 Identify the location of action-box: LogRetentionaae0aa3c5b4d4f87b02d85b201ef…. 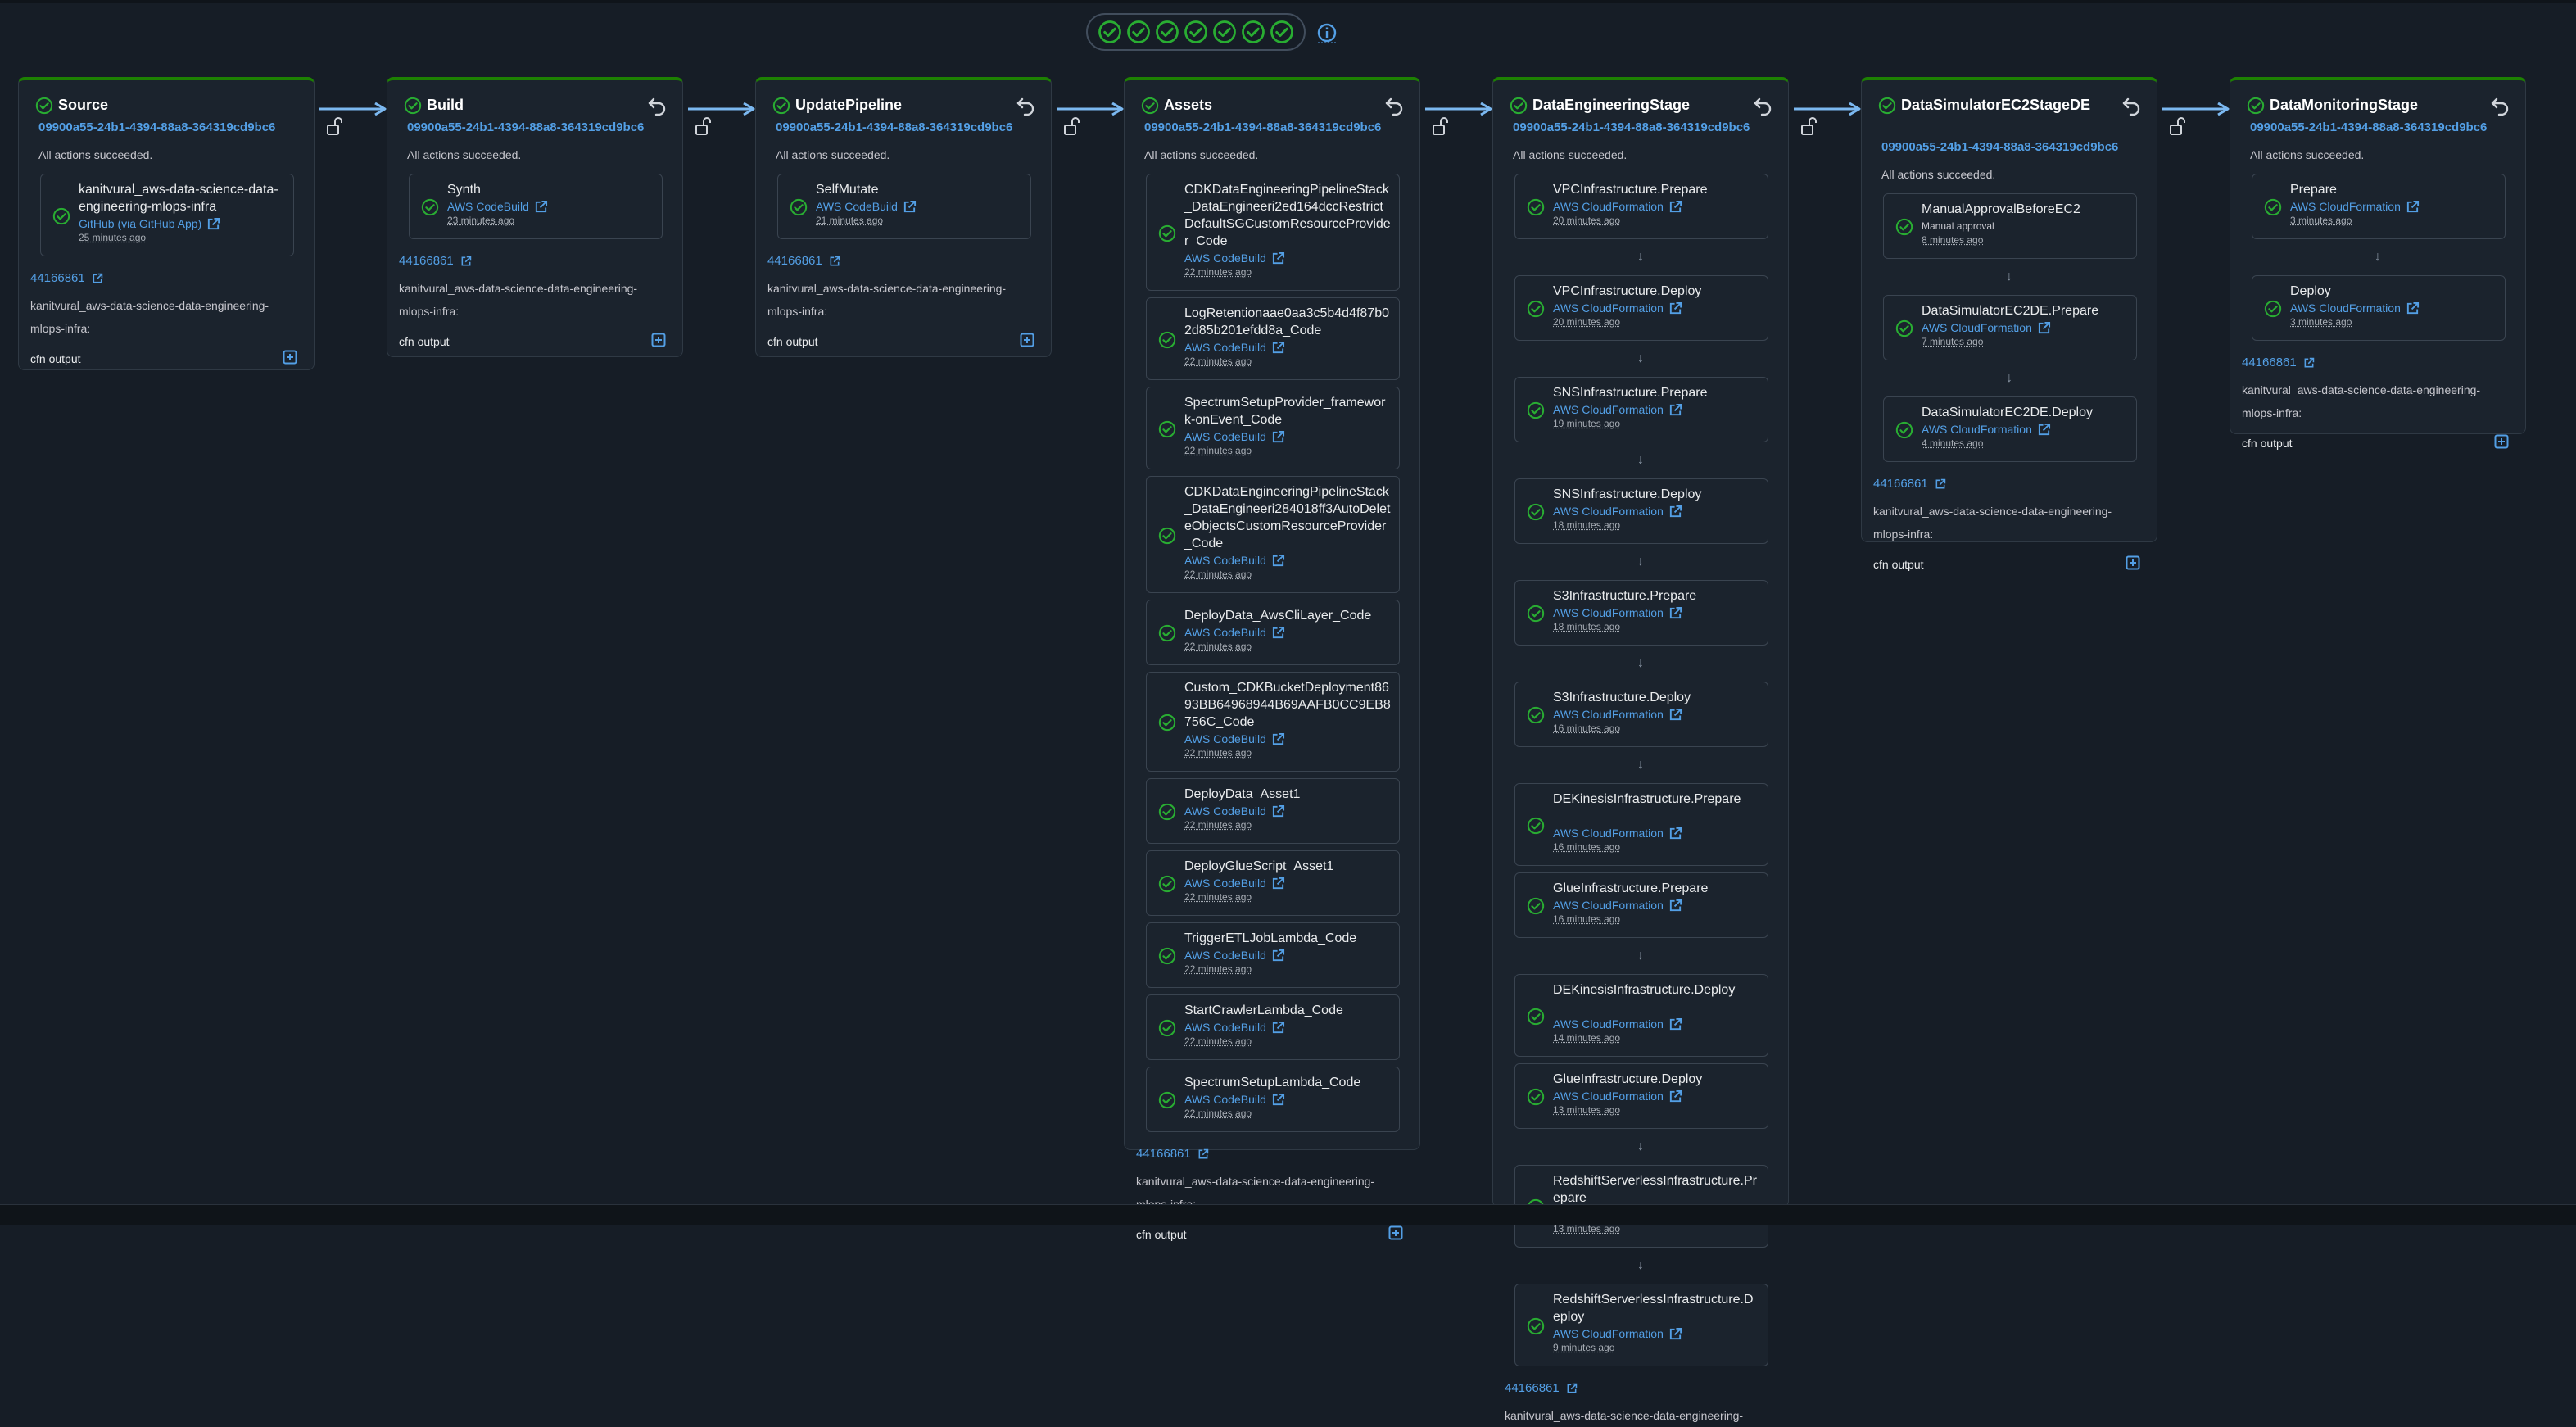
(1273, 338).